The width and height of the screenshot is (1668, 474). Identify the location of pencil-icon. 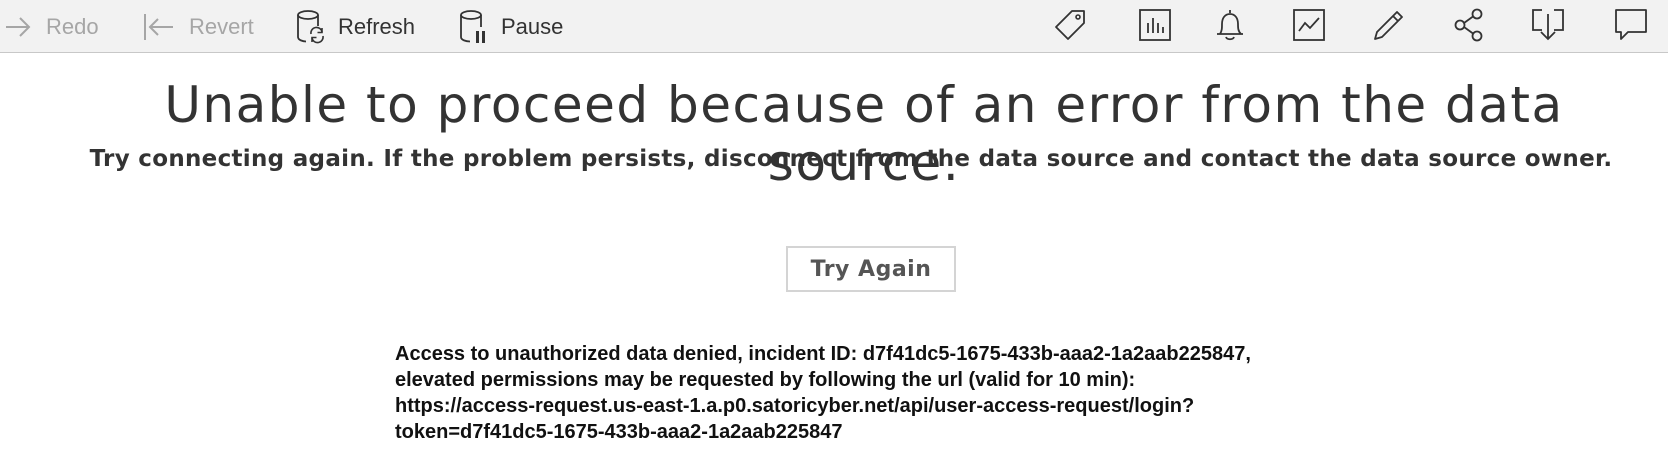
(1389, 27).